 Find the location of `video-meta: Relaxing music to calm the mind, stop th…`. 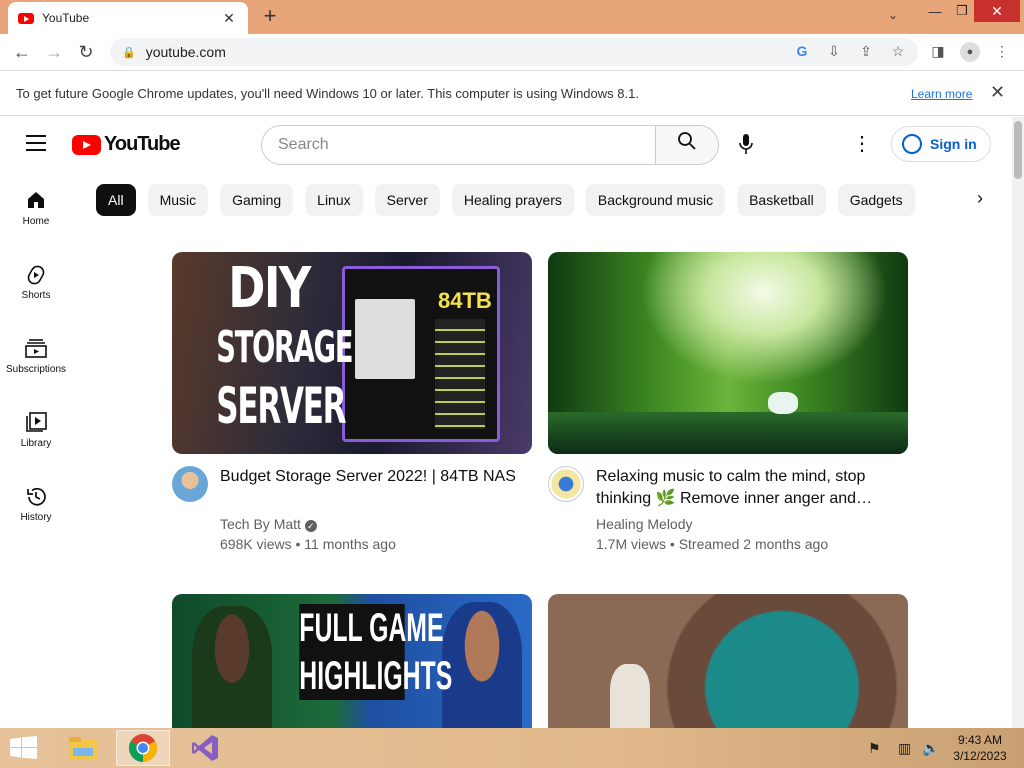

video-meta: Relaxing music to calm the mind, stop th… is located at coordinates (728, 504).